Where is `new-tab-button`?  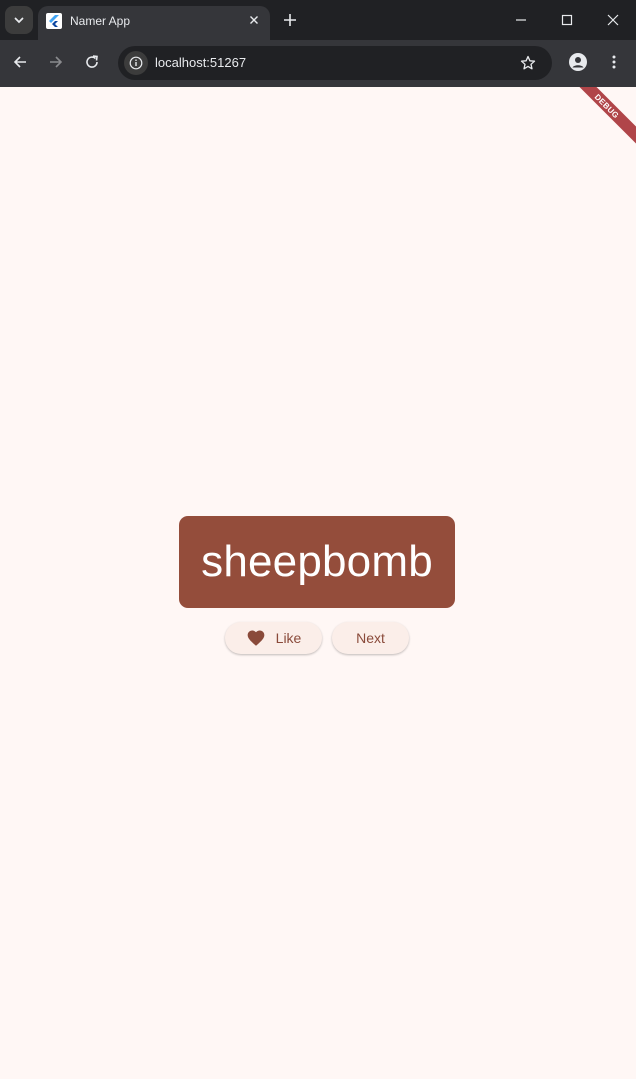
new-tab-button is located at coordinates (290, 20).